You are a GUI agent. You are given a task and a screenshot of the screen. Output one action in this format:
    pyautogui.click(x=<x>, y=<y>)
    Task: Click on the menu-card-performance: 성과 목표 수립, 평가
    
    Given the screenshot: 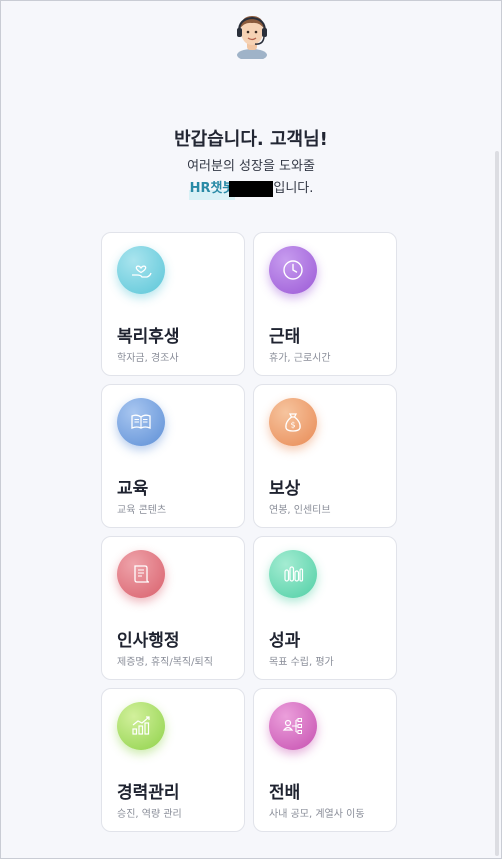 What is the action you would take?
    pyautogui.click(x=325, y=608)
    